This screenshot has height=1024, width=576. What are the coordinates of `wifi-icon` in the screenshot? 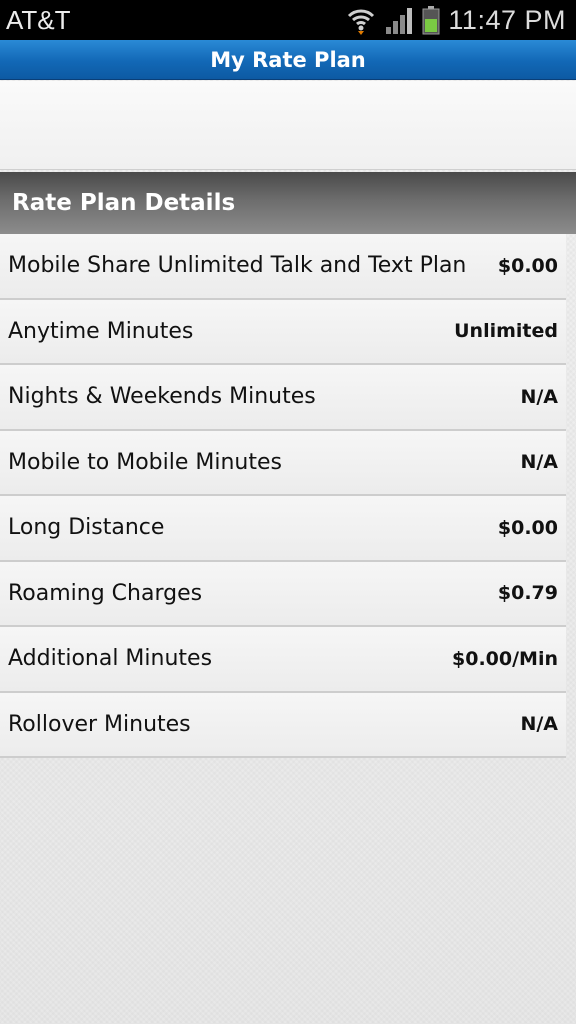 It's located at (361, 20).